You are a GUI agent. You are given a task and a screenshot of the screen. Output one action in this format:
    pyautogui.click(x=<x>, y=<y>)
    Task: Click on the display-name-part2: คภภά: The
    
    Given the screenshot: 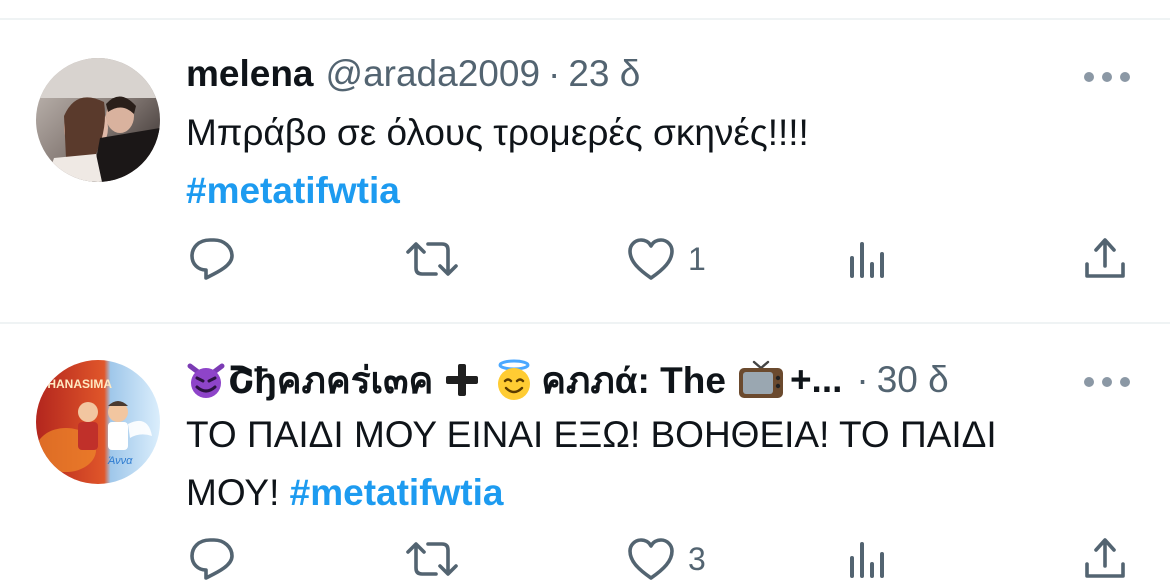 What is the action you would take?
    pyautogui.click(x=633, y=380)
    